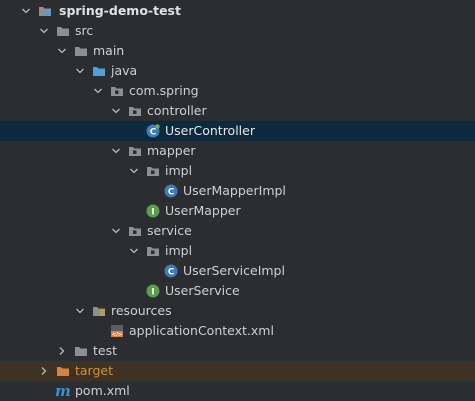  I want to click on resources-folder-icon, so click(99, 311).